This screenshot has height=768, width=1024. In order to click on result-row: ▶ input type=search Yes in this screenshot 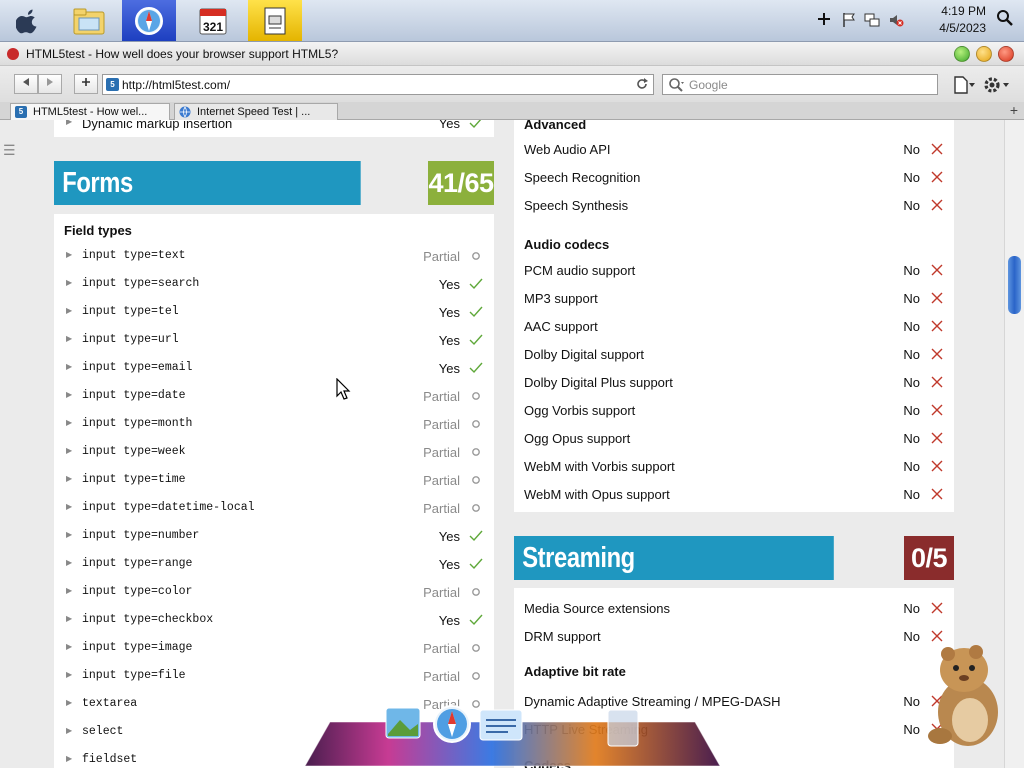, I will do `click(274, 285)`.